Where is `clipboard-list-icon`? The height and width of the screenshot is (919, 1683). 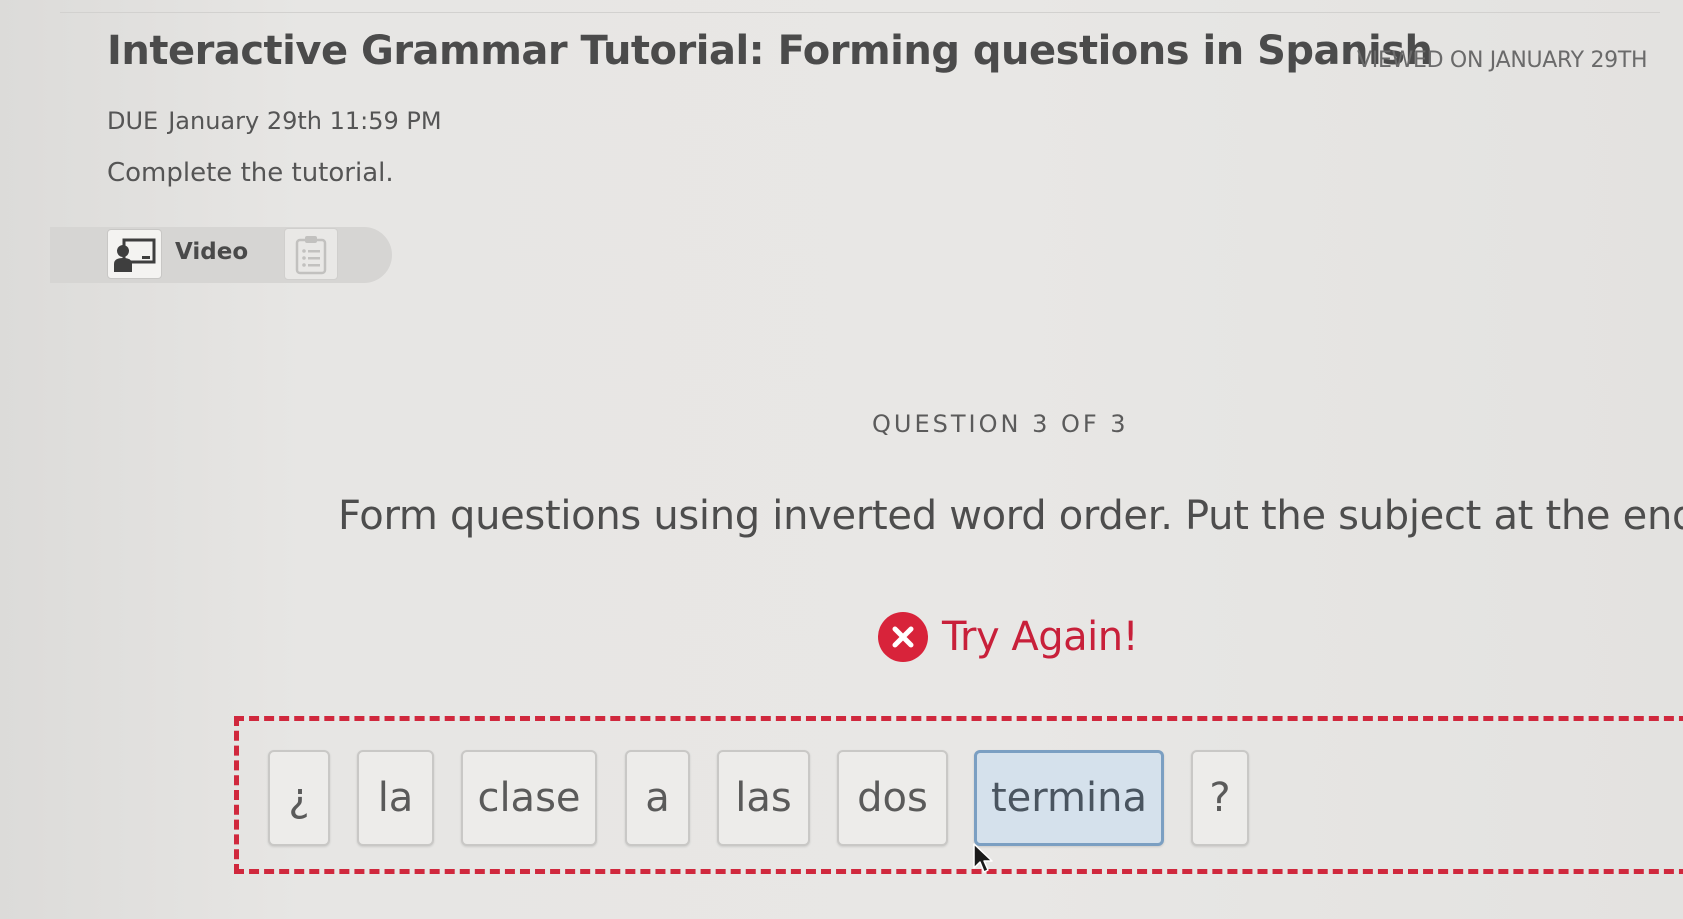 clipboard-list-icon is located at coordinates (311, 255).